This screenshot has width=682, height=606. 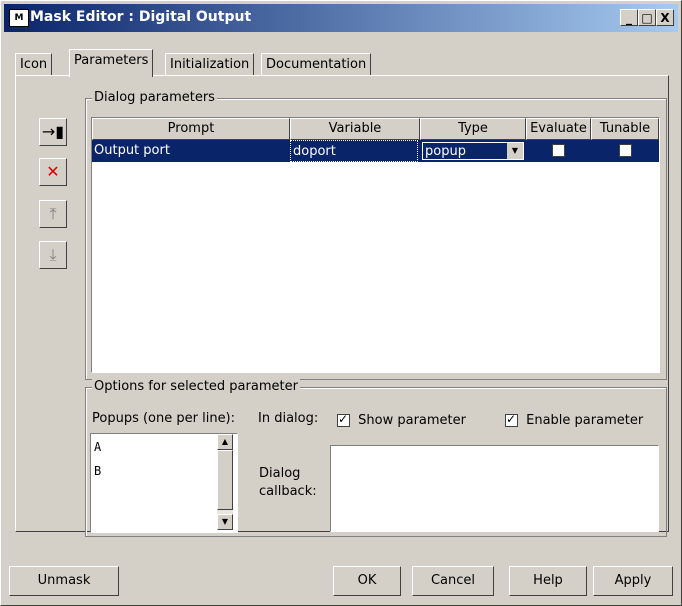 I want to click on show-parameter-label: Show parameter, so click(x=412, y=420).